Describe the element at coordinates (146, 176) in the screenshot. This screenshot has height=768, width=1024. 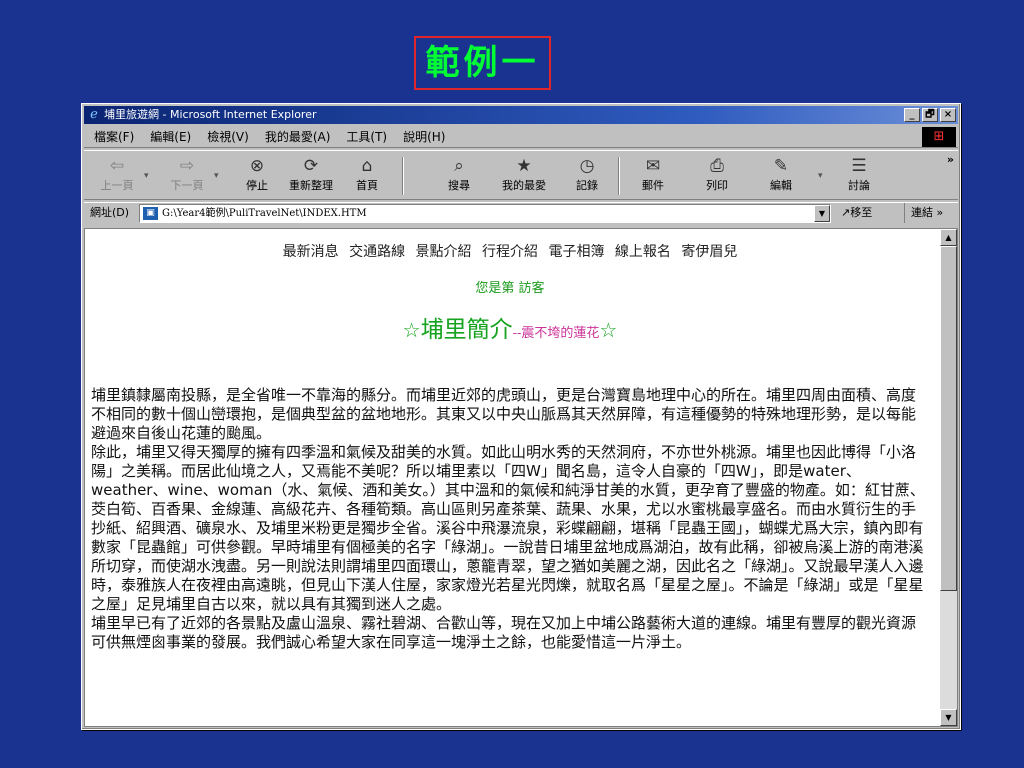
I see `back-dropdown-icon: ▾` at that location.